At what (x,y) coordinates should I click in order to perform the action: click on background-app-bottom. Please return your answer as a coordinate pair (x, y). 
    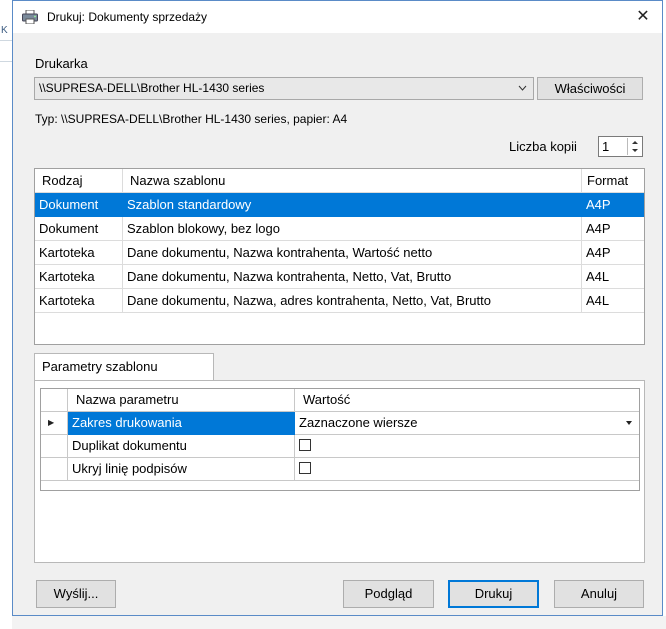
    Looking at the image, I should click on (339, 622).